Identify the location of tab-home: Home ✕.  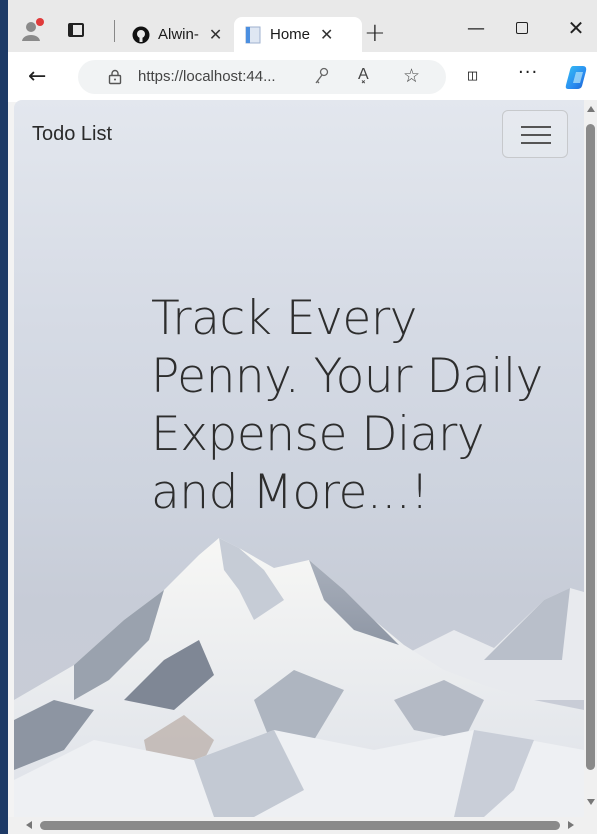
(298, 34).